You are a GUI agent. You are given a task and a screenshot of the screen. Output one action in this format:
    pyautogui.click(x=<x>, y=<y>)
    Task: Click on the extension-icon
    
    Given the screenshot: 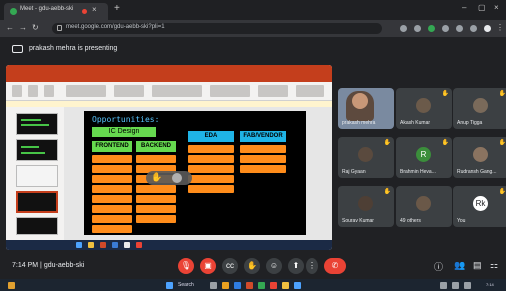 What is the action you would take?
    pyautogui.click(x=431, y=28)
    